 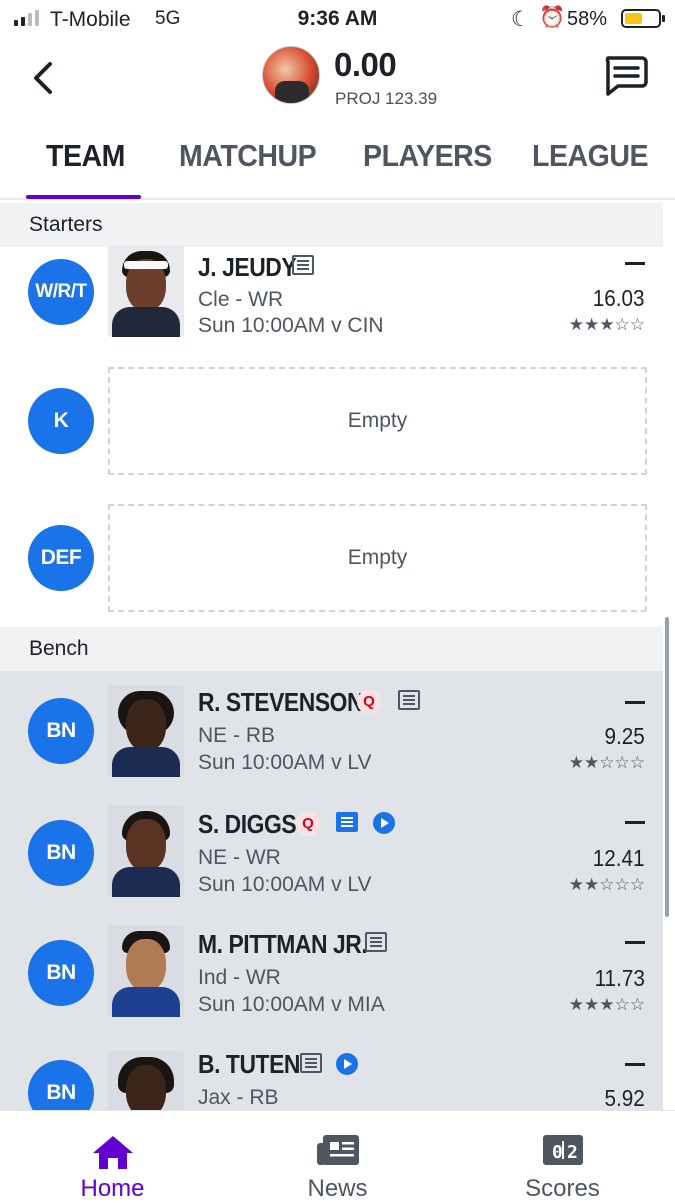 I want to click on chevron-left-icon, so click(x=43, y=78).